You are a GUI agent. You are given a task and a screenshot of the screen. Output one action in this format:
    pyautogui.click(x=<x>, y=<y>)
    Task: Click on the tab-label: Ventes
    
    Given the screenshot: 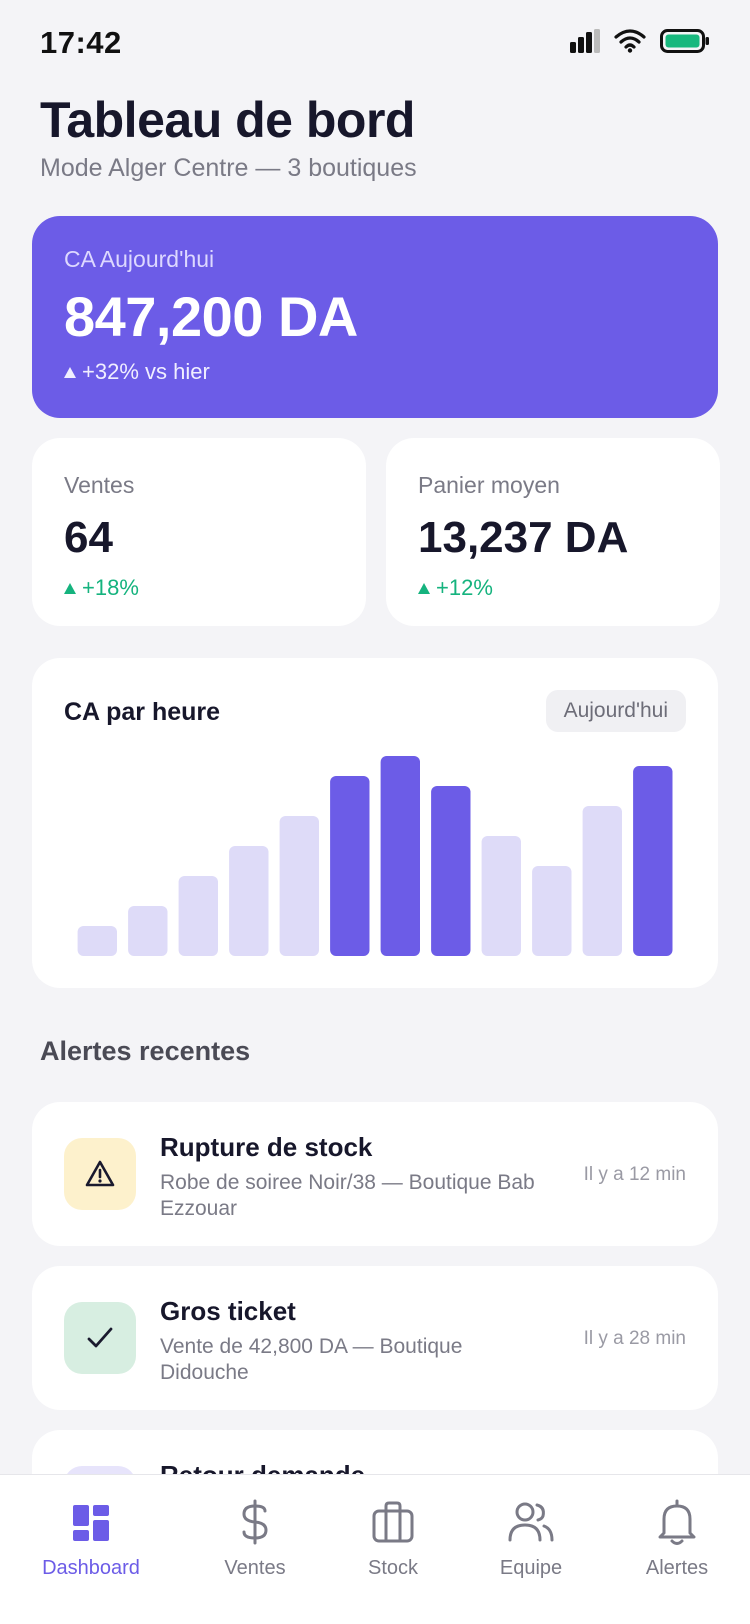 What is the action you would take?
    pyautogui.click(x=255, y=1568)
    